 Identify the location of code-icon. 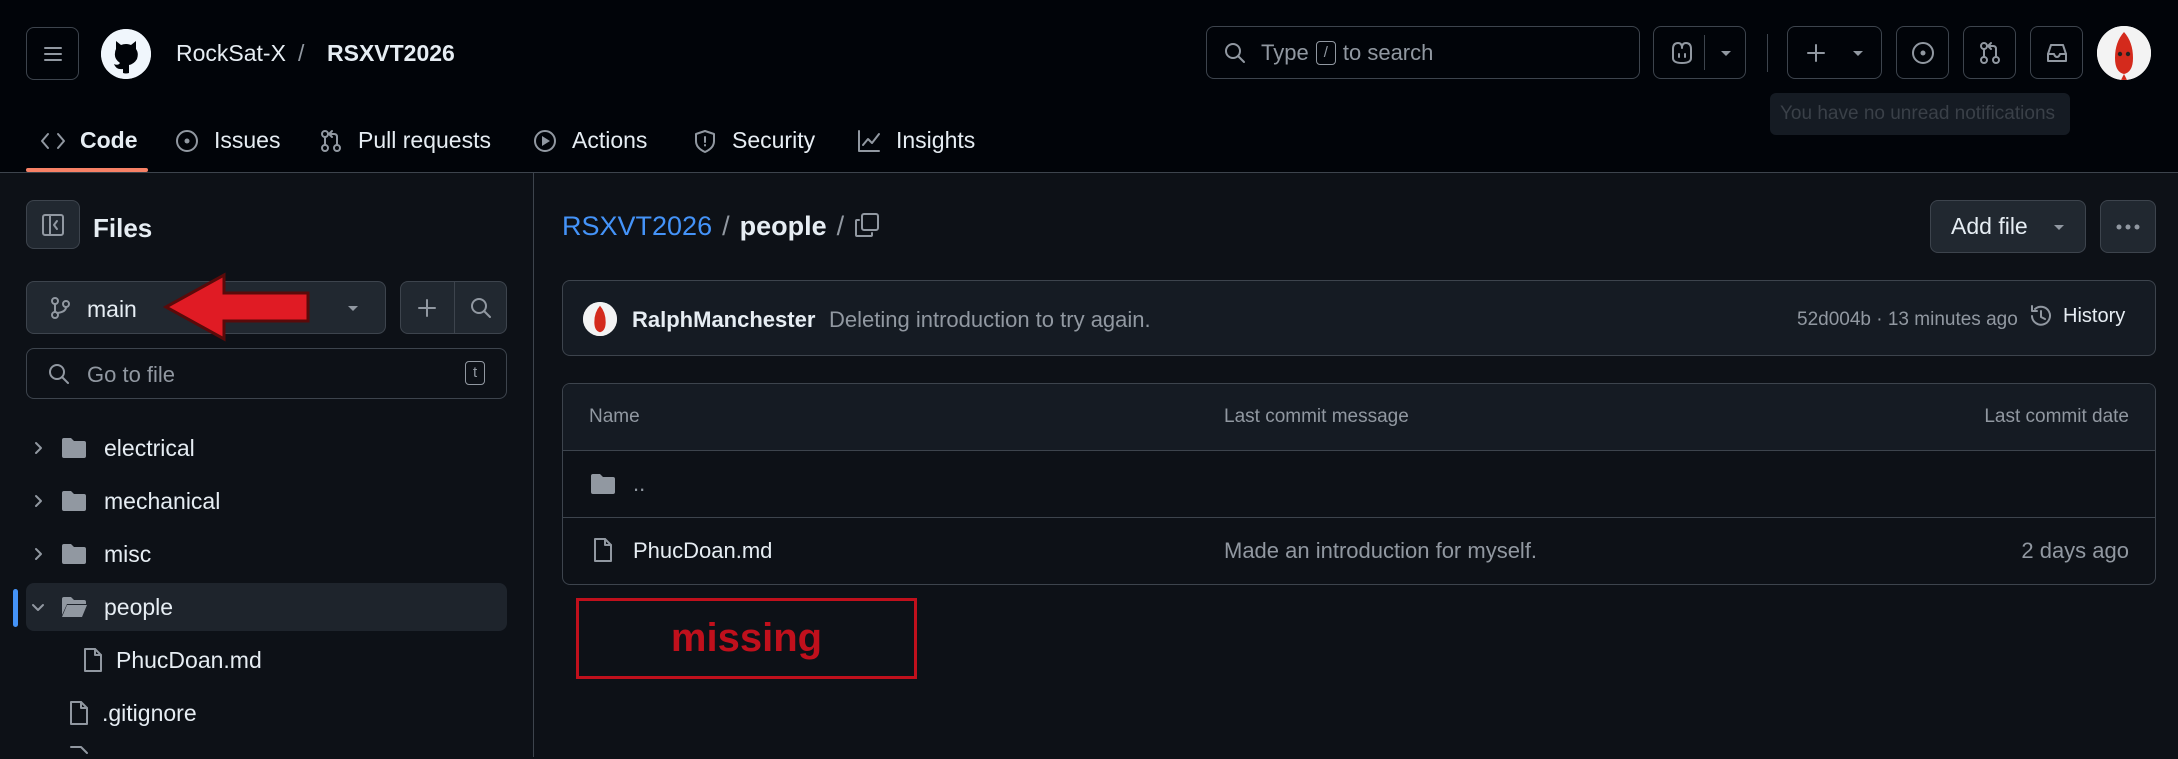
(53, 140).